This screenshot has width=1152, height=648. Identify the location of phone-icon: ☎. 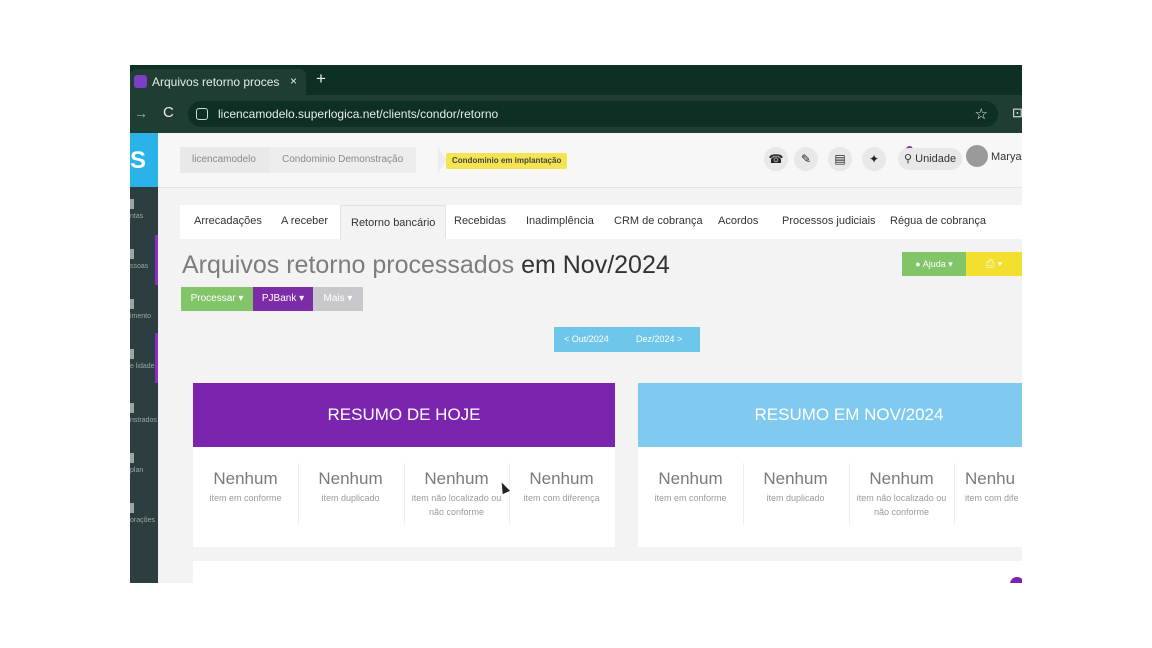
(776, 159).